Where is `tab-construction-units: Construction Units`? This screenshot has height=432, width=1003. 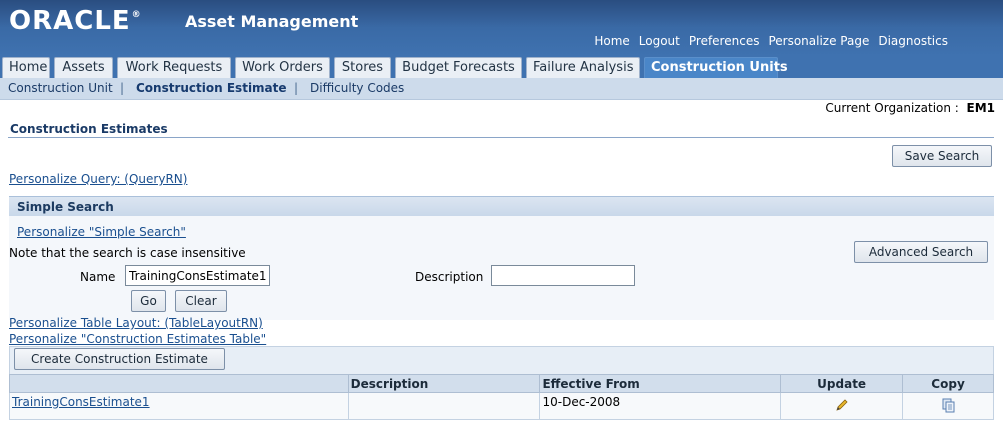
tab-construction-units: Construction Units is located at coordinates (716, 67).